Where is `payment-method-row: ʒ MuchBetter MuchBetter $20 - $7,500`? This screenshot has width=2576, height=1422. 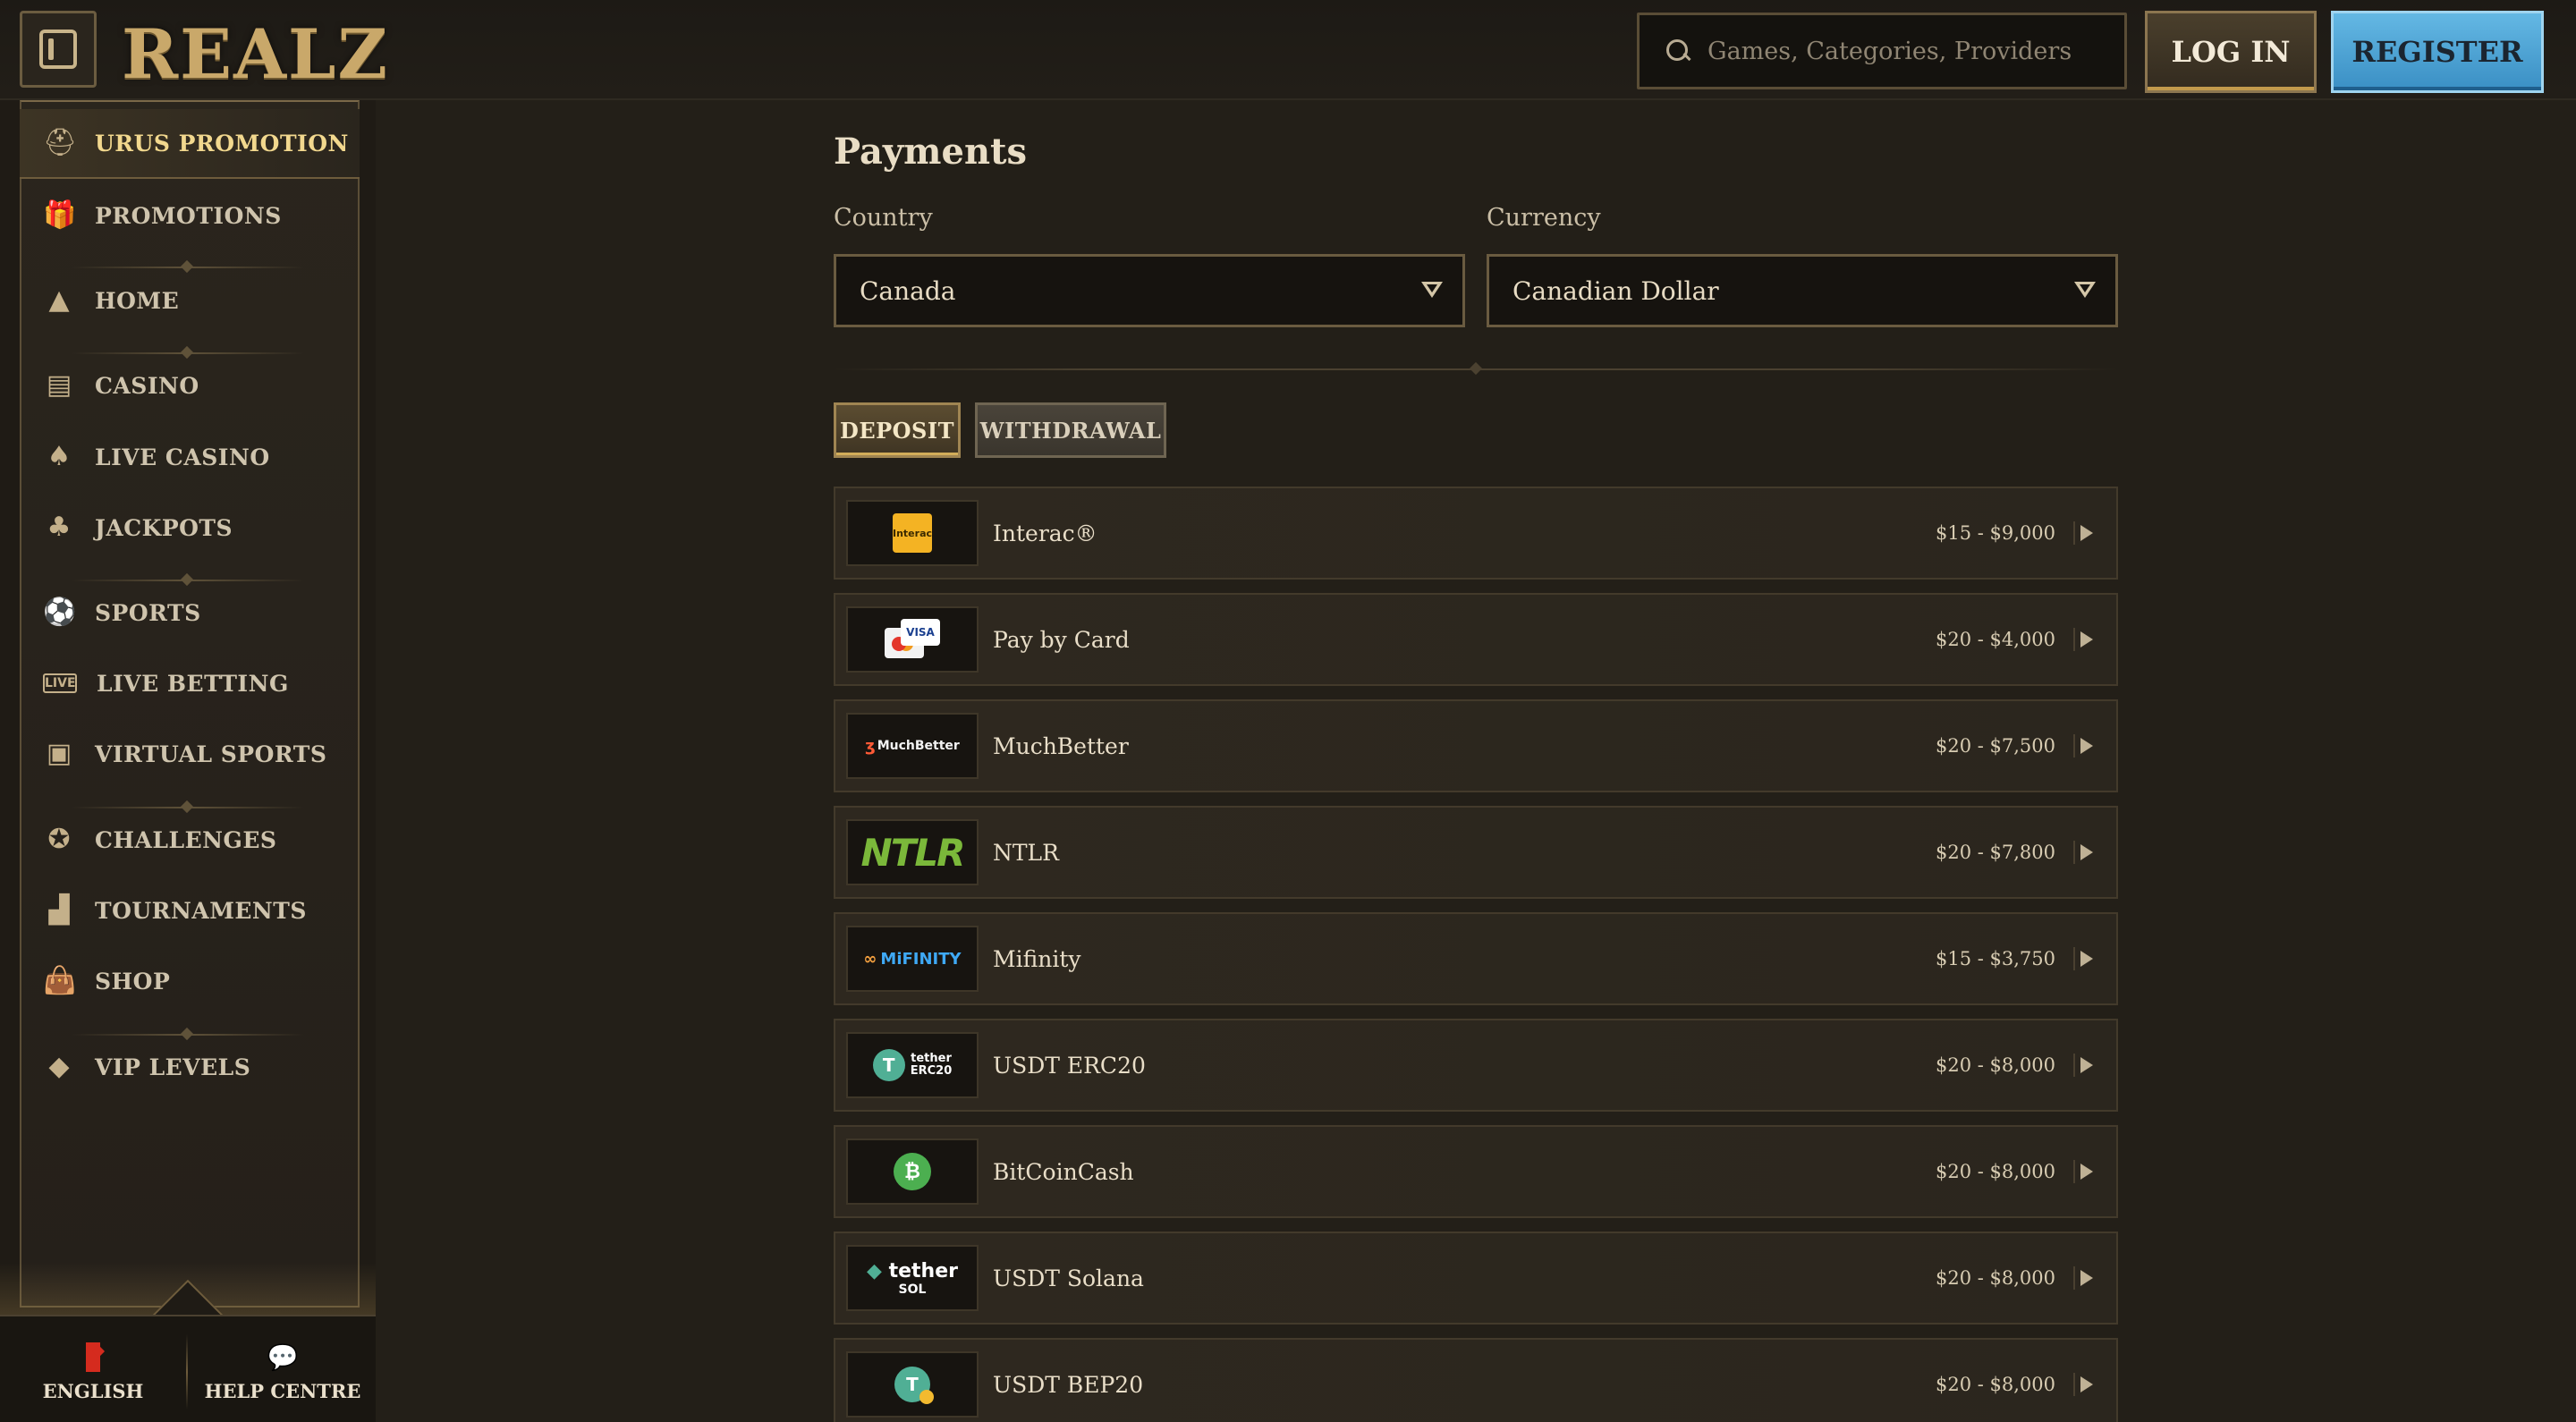
payment-method-row: ʒ MuchBetter MuchBetter $20 - $7,500 is located at coordinates (1476, 745).